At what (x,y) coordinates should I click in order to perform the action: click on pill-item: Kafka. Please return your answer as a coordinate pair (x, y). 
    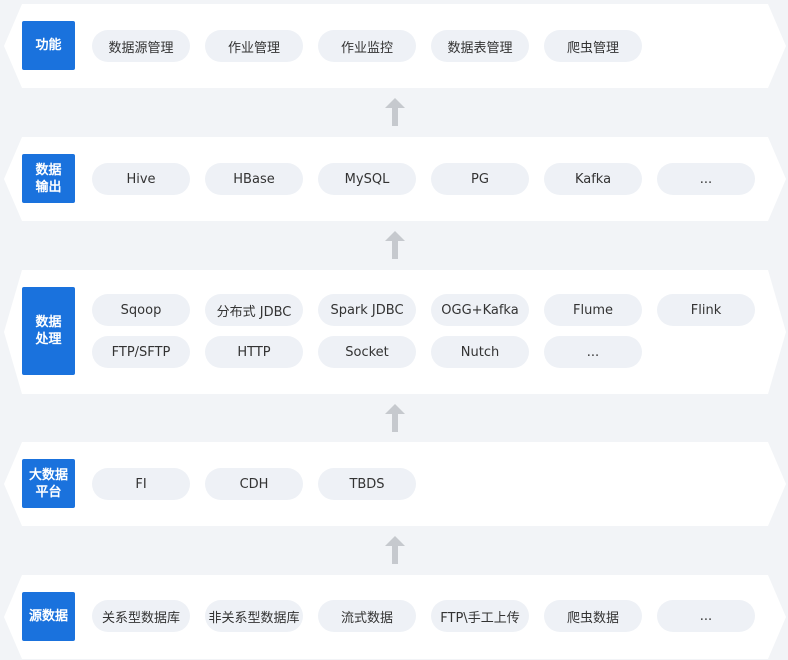
    Looking at the image, I should click on (593, 179).